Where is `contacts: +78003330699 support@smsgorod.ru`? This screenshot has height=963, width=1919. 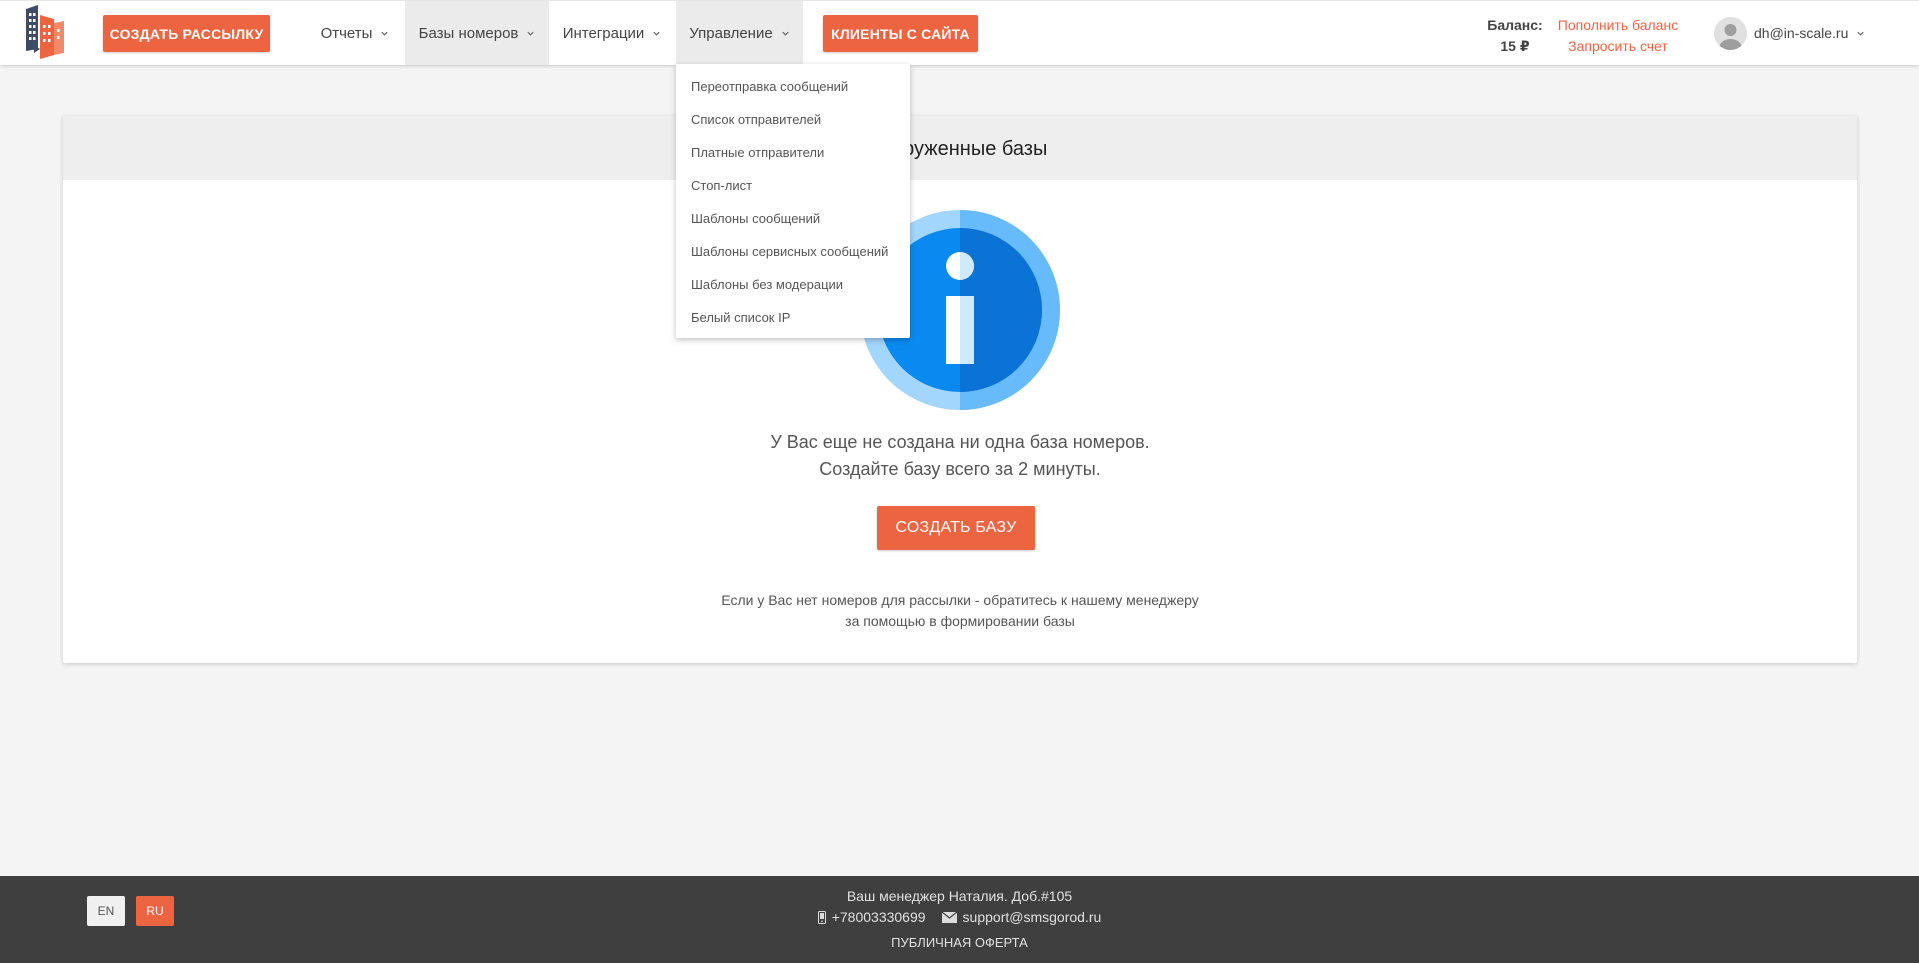
contacts: +78003330699 support@smsgorod.ru is located at coordinates (959, 917).